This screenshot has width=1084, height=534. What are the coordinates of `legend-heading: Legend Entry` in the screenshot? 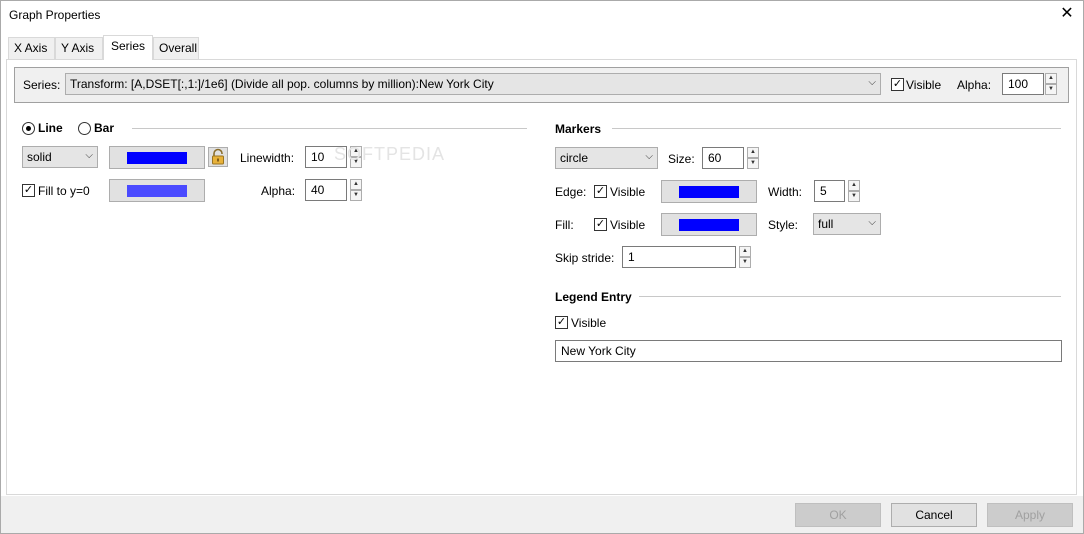 It's located at (593, 297).